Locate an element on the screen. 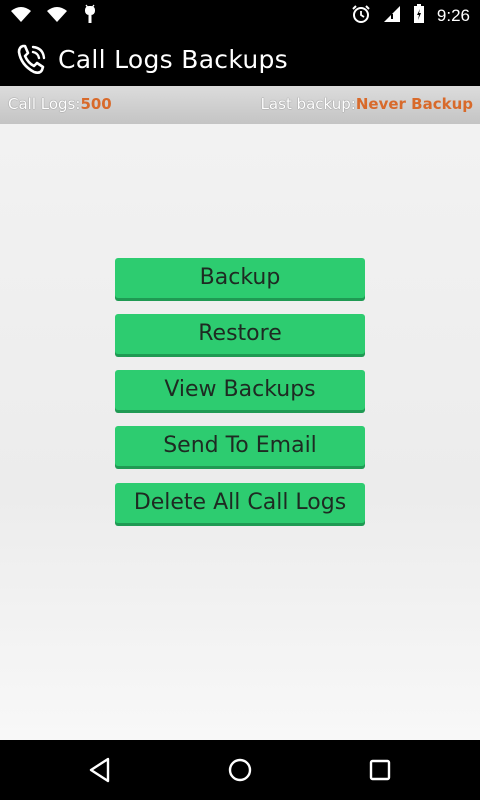 Image resolution: width=480 pixels, height=800 pixels. call-logs-count: Call Logs:500 is located at coordinates (60, 104).